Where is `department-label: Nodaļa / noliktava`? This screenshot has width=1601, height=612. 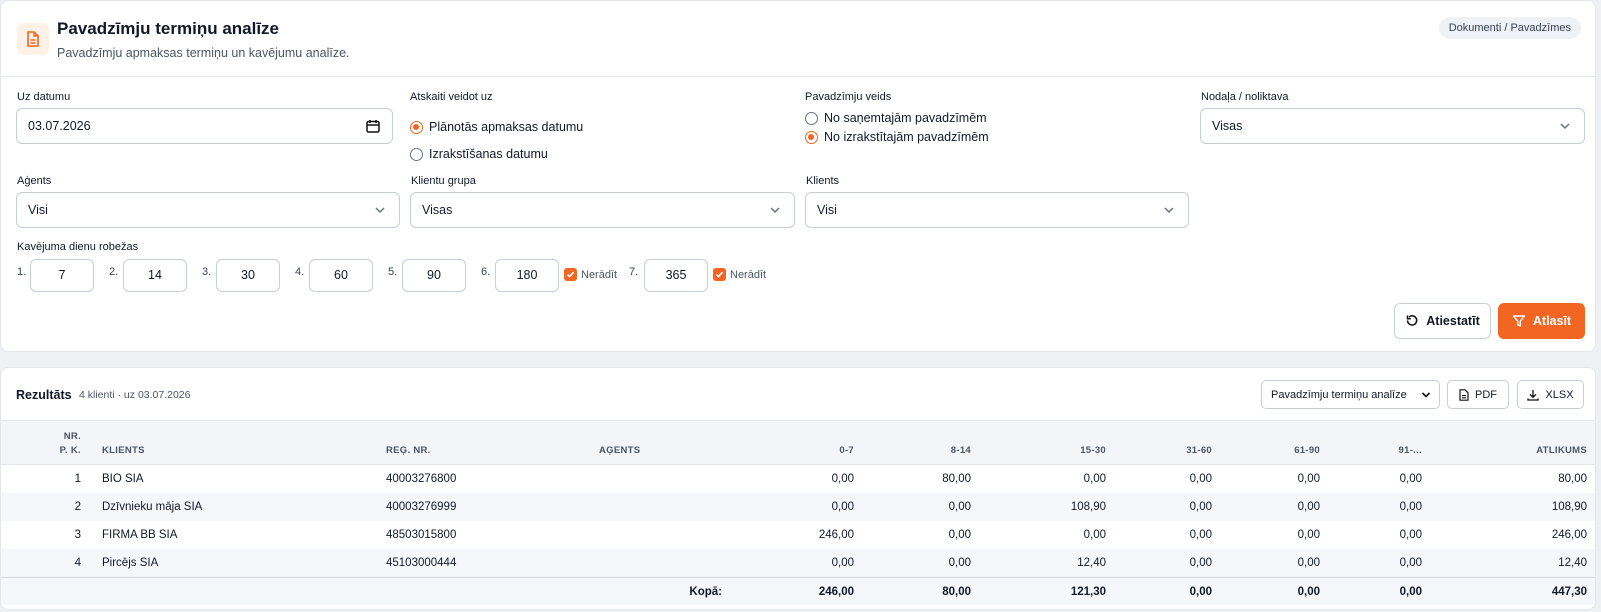
department-label: Nodaļa / noliktava is located at coordinates (1245, 97).